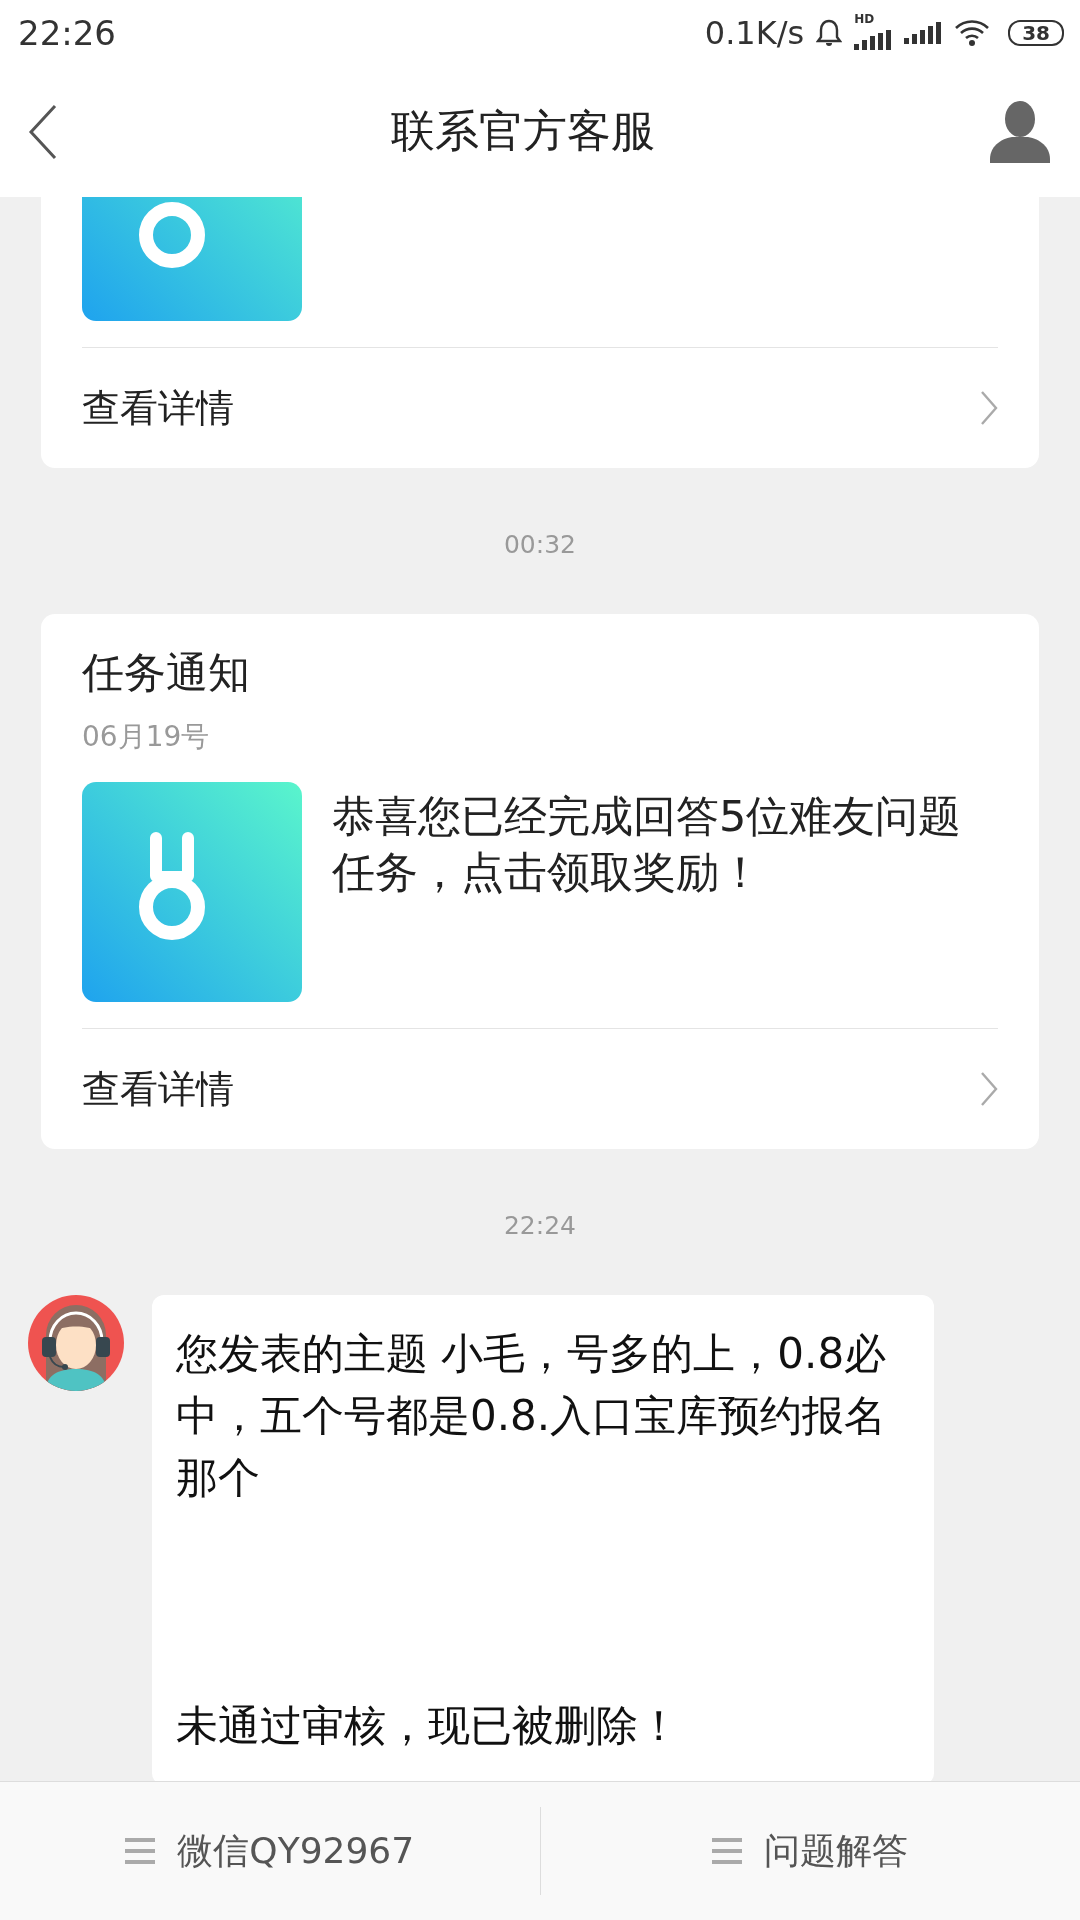 This screenshot has height=1920, width=1080. What do you see at coordinates (296, 1850) in the screenshot?
I see `menu-tab-label: 微信QY92967` at bounding box center [296, 1850].